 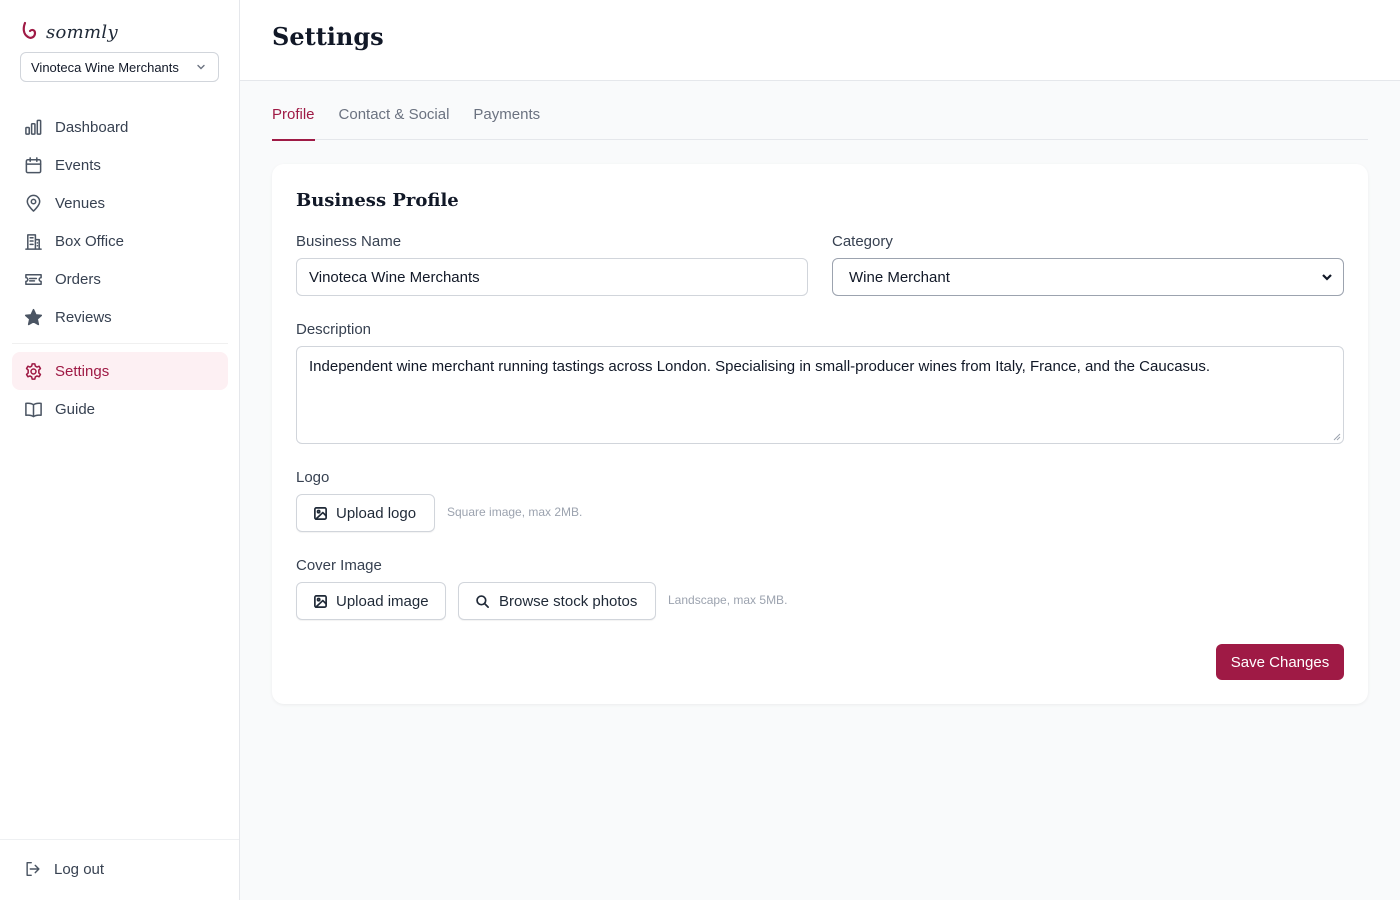 I want to click on organization-select: Vinoteca Wine Merchants, so click(x=119, y=67).